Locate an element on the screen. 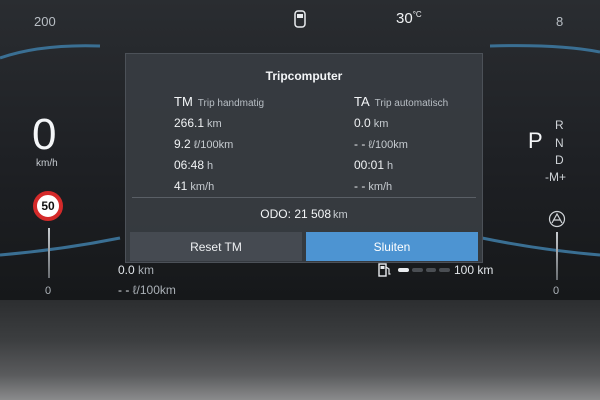 The width and height of the screenshot is (600, 400). left-gauge-needle is located at coordinates (49, 253).